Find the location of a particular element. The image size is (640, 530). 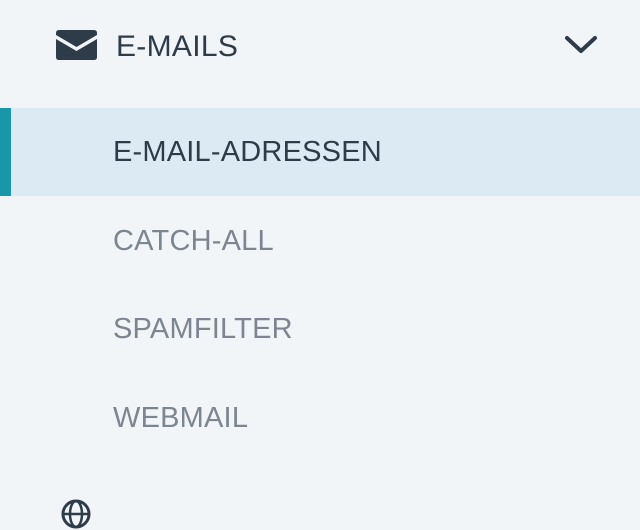

envelope-icon is located at coordinates (76, 45).